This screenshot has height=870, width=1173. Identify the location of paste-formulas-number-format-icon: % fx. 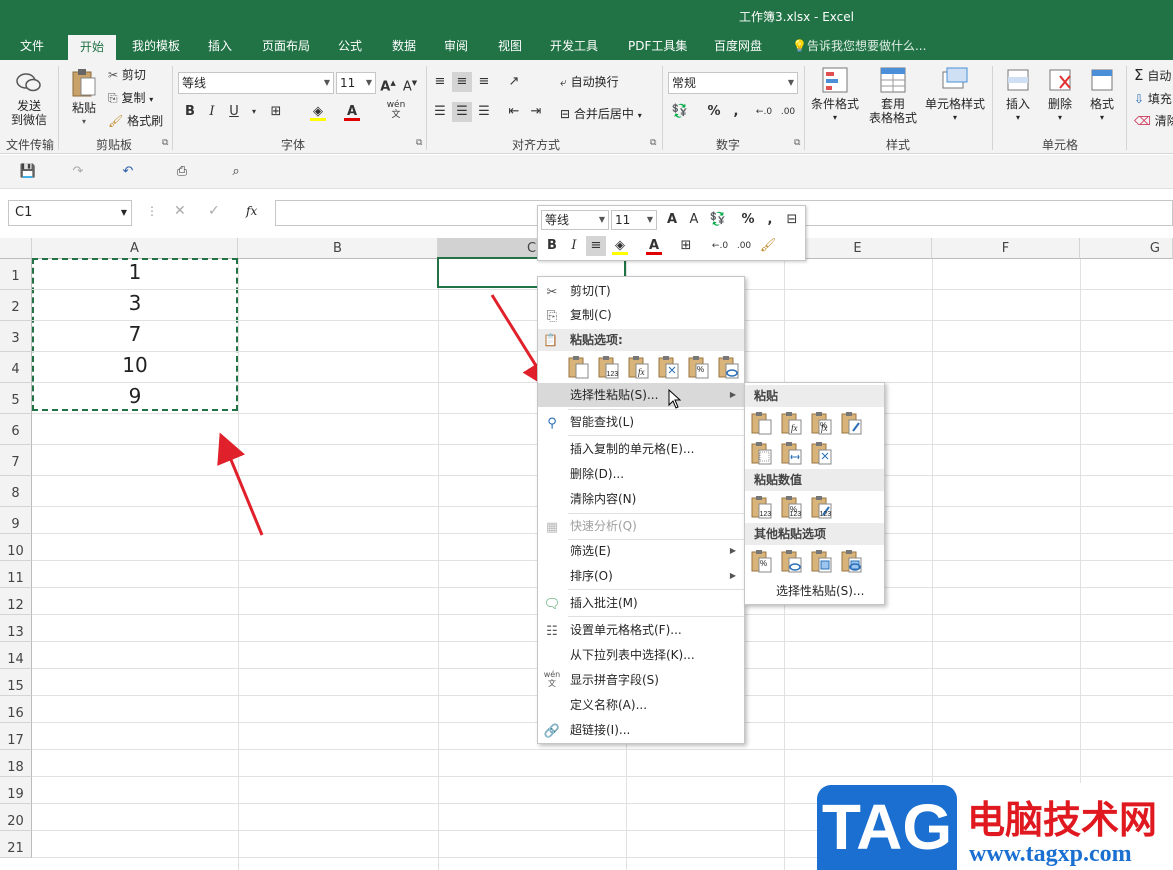
(823, 424).